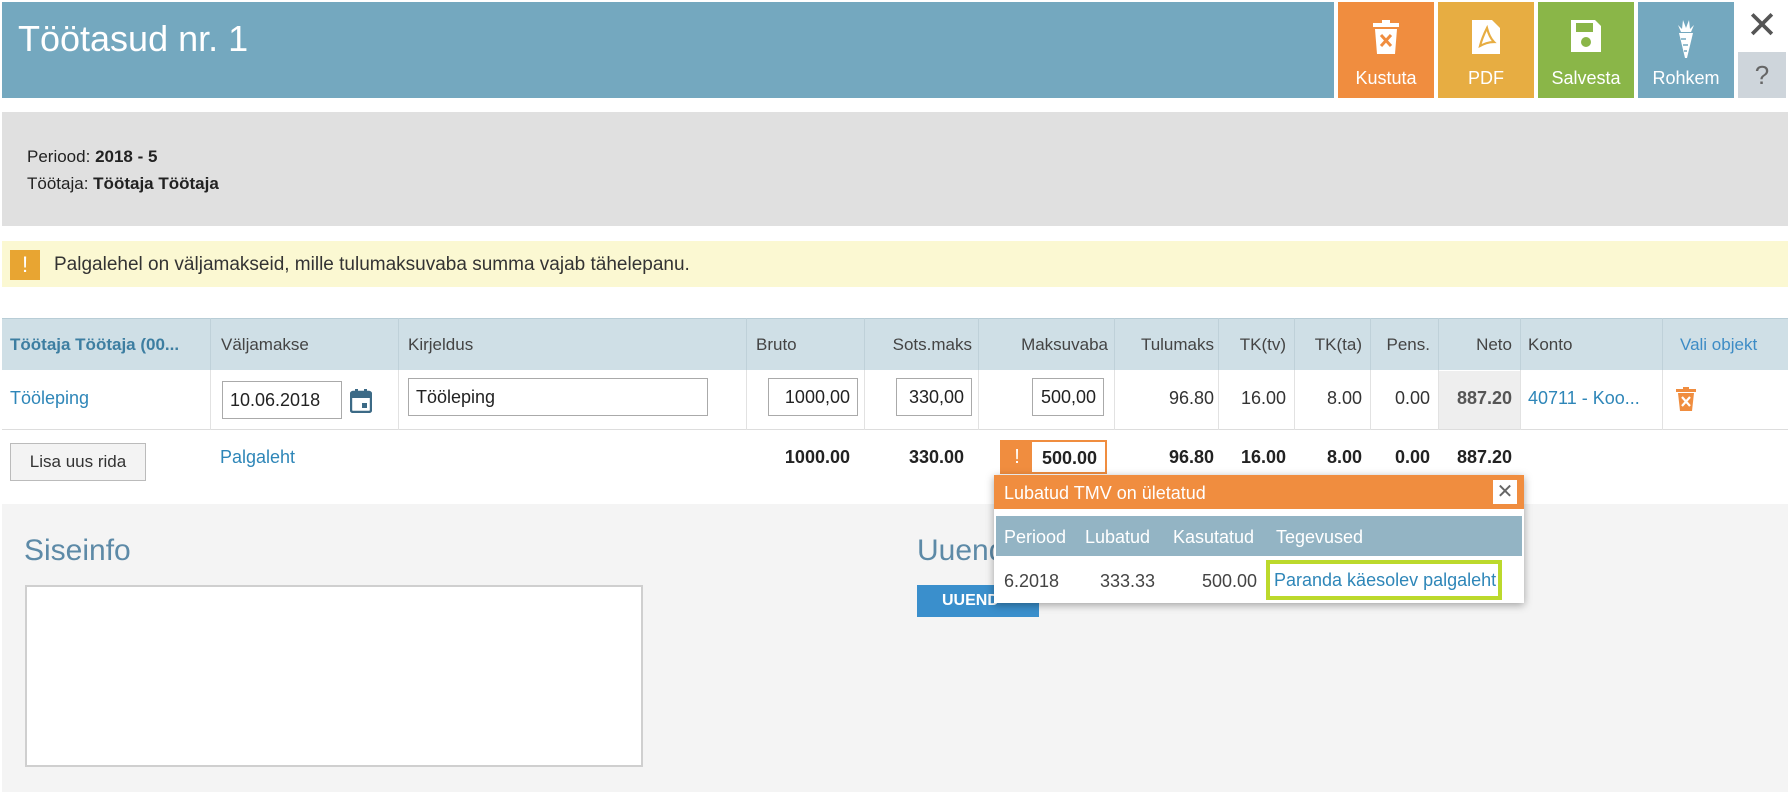 This screenshot has height=792, width=1788. I want to click on page-header: Töötasud nr. 1, so click(668, 50).